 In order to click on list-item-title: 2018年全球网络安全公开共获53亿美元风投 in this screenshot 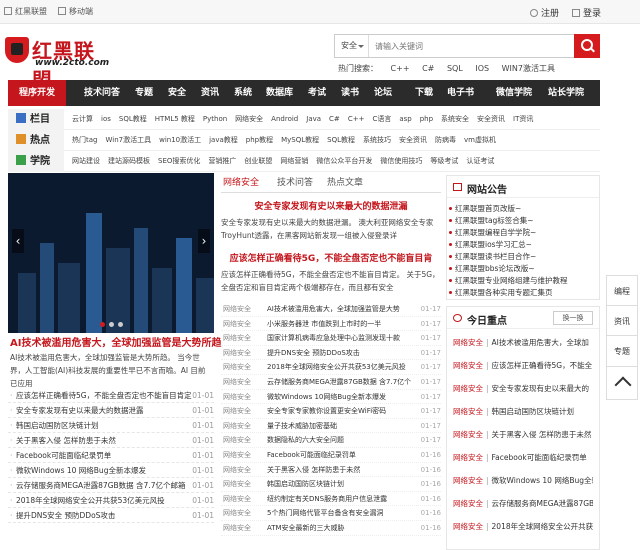, I will do `click(336, 367)`.